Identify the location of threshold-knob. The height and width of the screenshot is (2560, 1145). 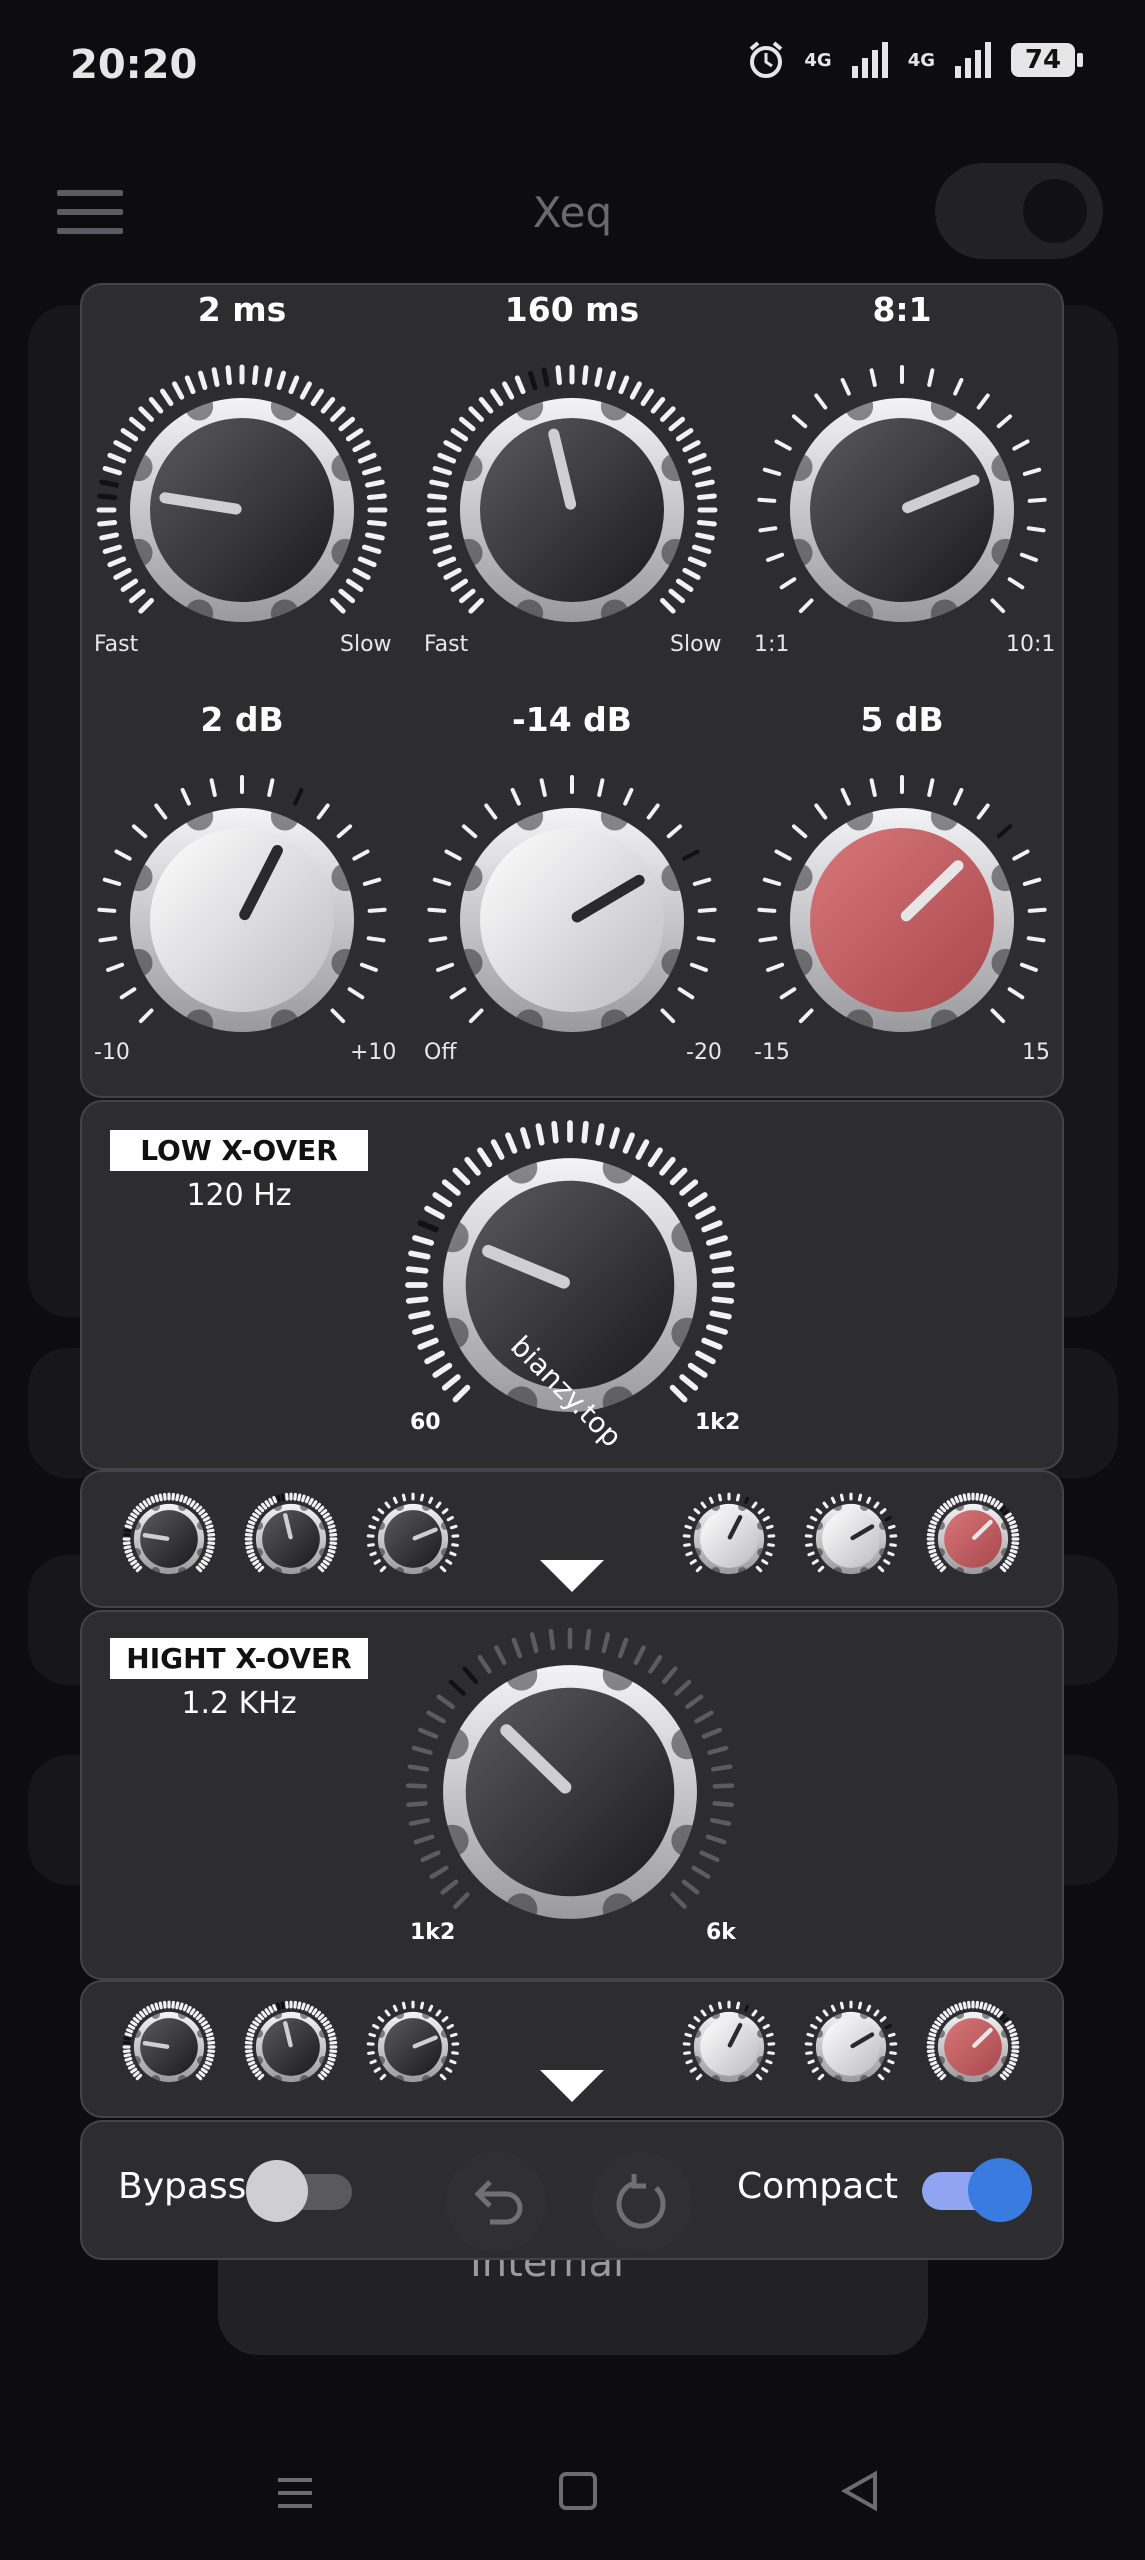
(572, 920).